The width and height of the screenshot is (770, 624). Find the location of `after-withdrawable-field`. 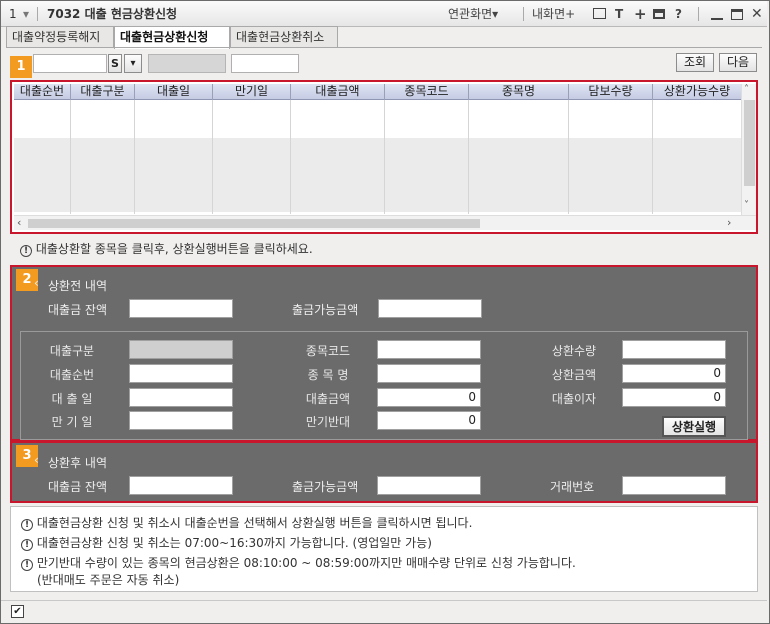

after-withdrawable-field is located at coordinates (429, 485).